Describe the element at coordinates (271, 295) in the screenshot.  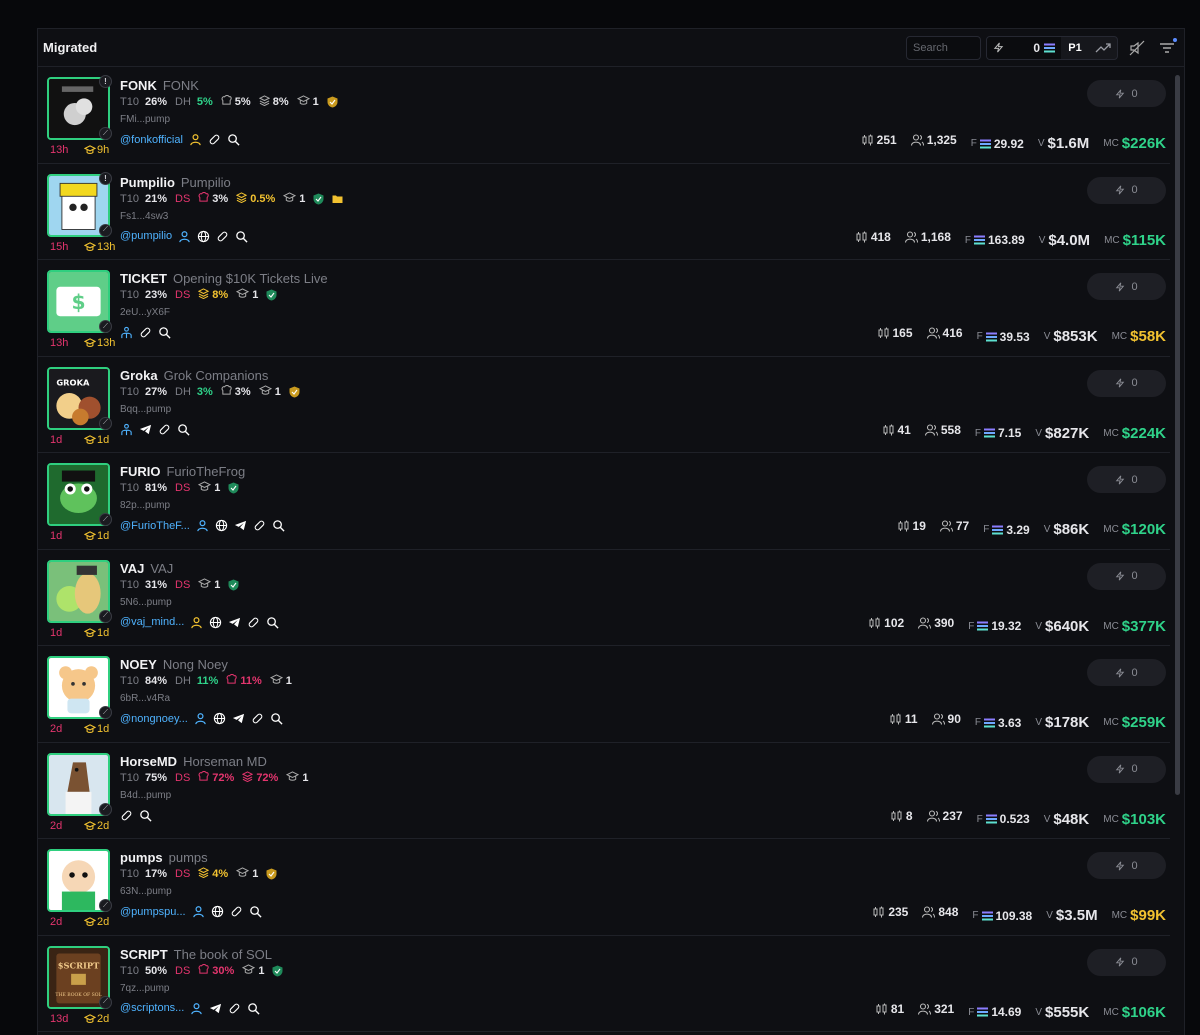
I see `shield-icon` at that location.